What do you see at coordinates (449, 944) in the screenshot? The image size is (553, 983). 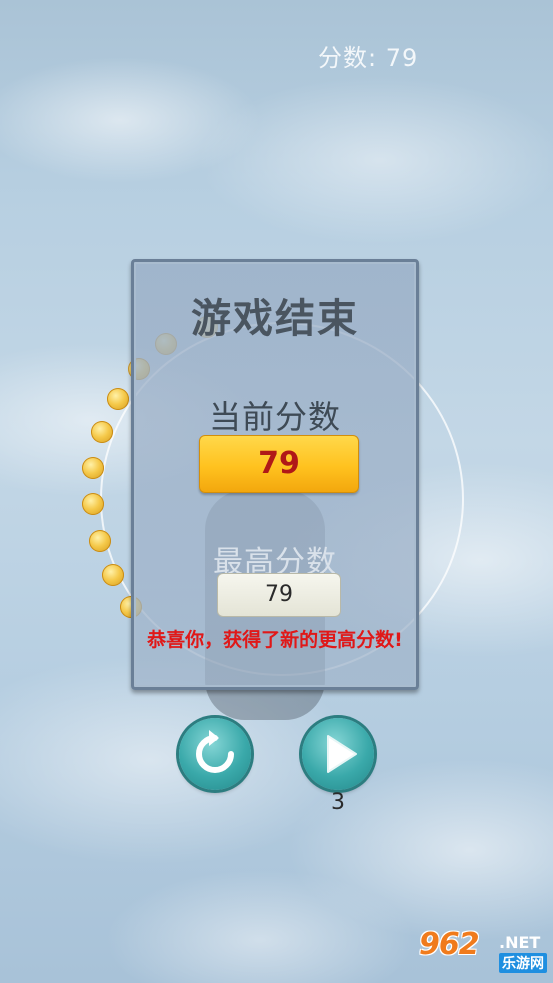 I see `watermark-main: 962` at bounding box center [449, 944].